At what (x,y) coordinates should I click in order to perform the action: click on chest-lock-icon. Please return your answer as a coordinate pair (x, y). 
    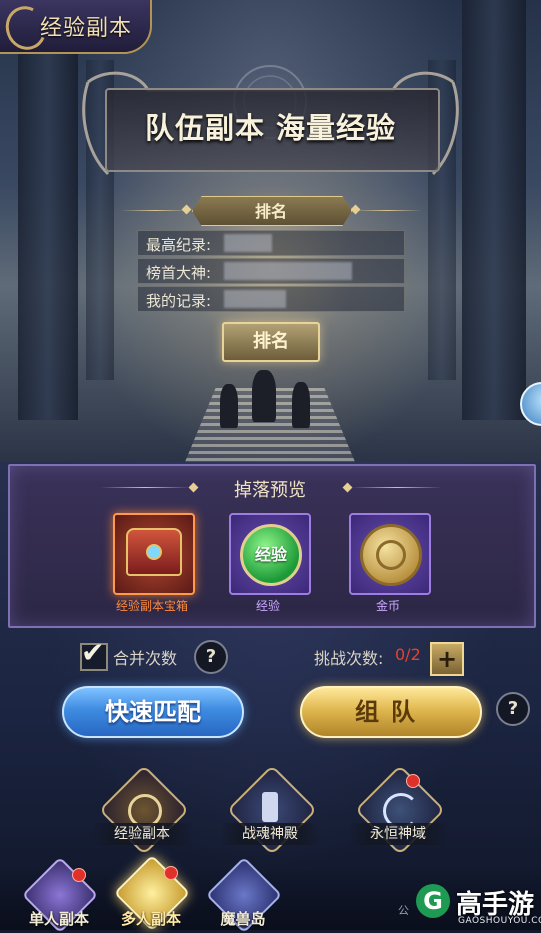
    Looking at the image, I should click on (154, 552).